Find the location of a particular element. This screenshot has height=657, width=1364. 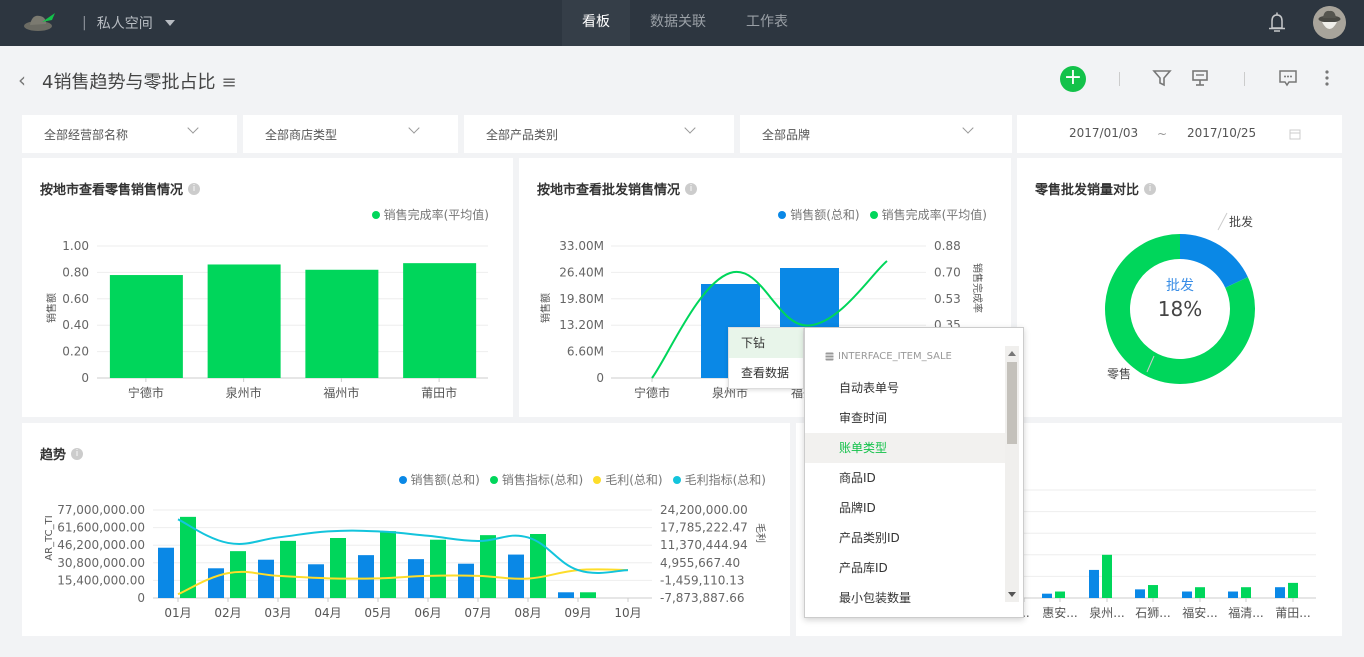

y2-tick-label: 11,370,444.94 is located at coordinates (704, 545).